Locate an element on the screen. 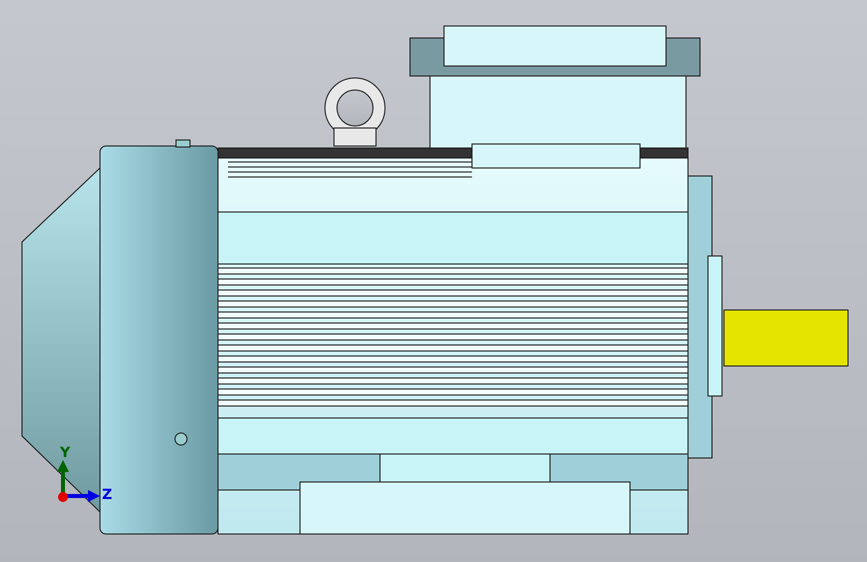 The image size is (867, 562). origin-dot-icon is located at coordinates (63, 497).